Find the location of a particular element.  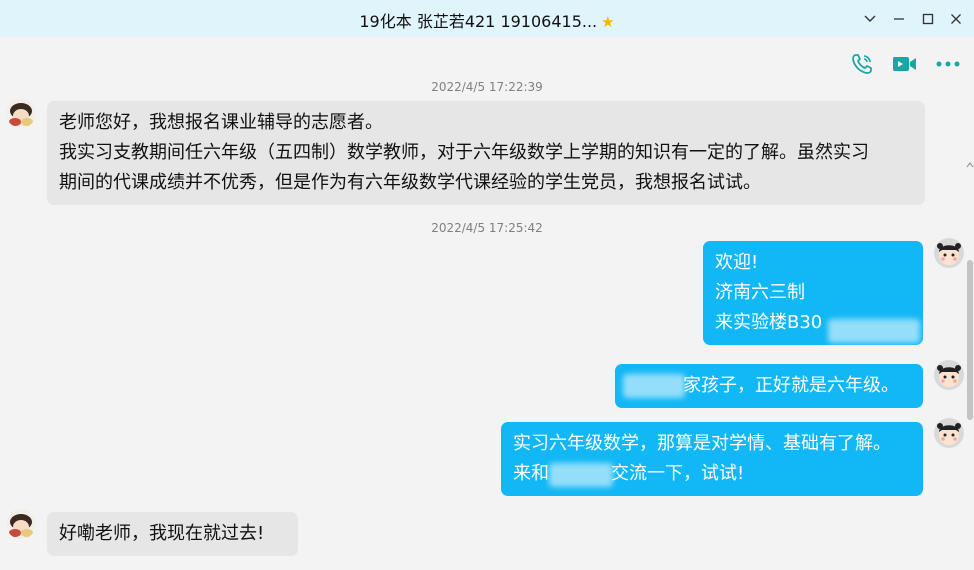

chevron-down-icon is located at coordinates (870, 18).